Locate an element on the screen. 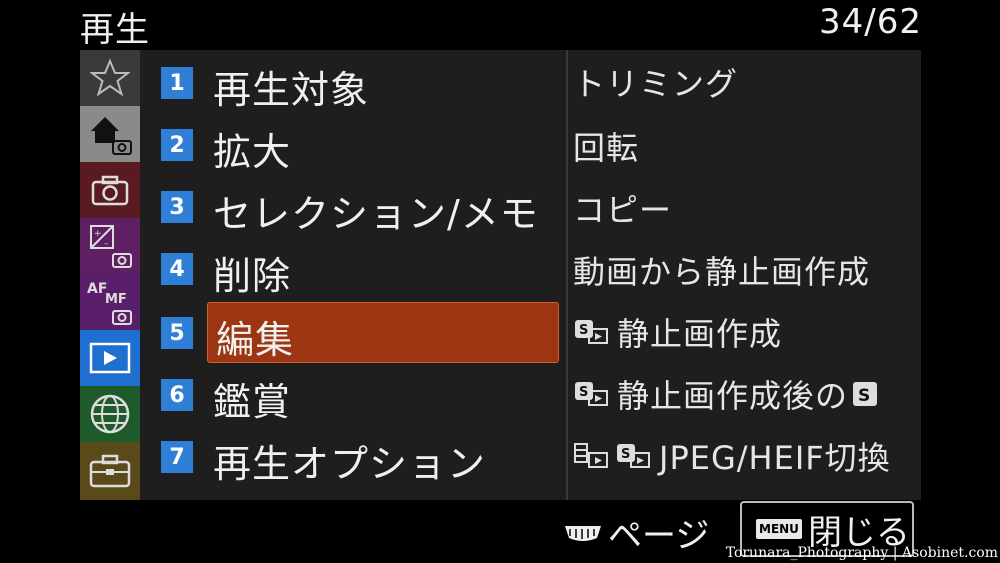  page-title: 再生 is located at coordinates (115, 30).